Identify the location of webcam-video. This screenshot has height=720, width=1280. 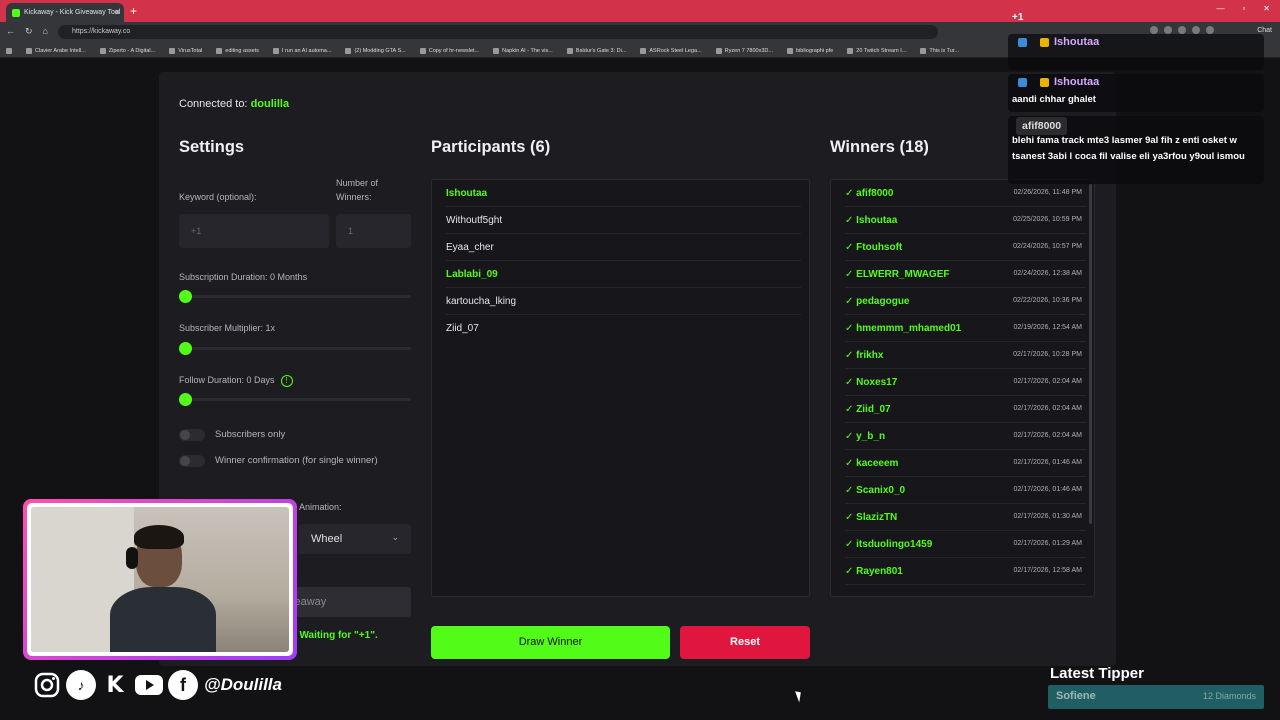
(160, 579).